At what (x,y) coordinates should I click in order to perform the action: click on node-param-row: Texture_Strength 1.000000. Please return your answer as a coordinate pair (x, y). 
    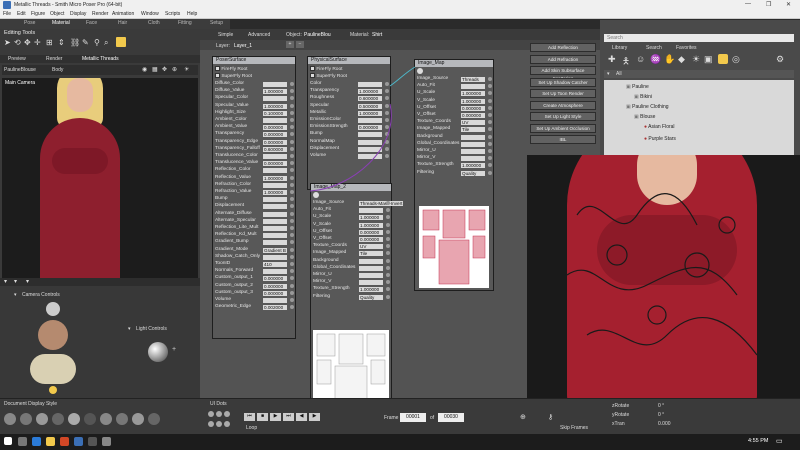
    Looking at the image, I should click on (455, 165).